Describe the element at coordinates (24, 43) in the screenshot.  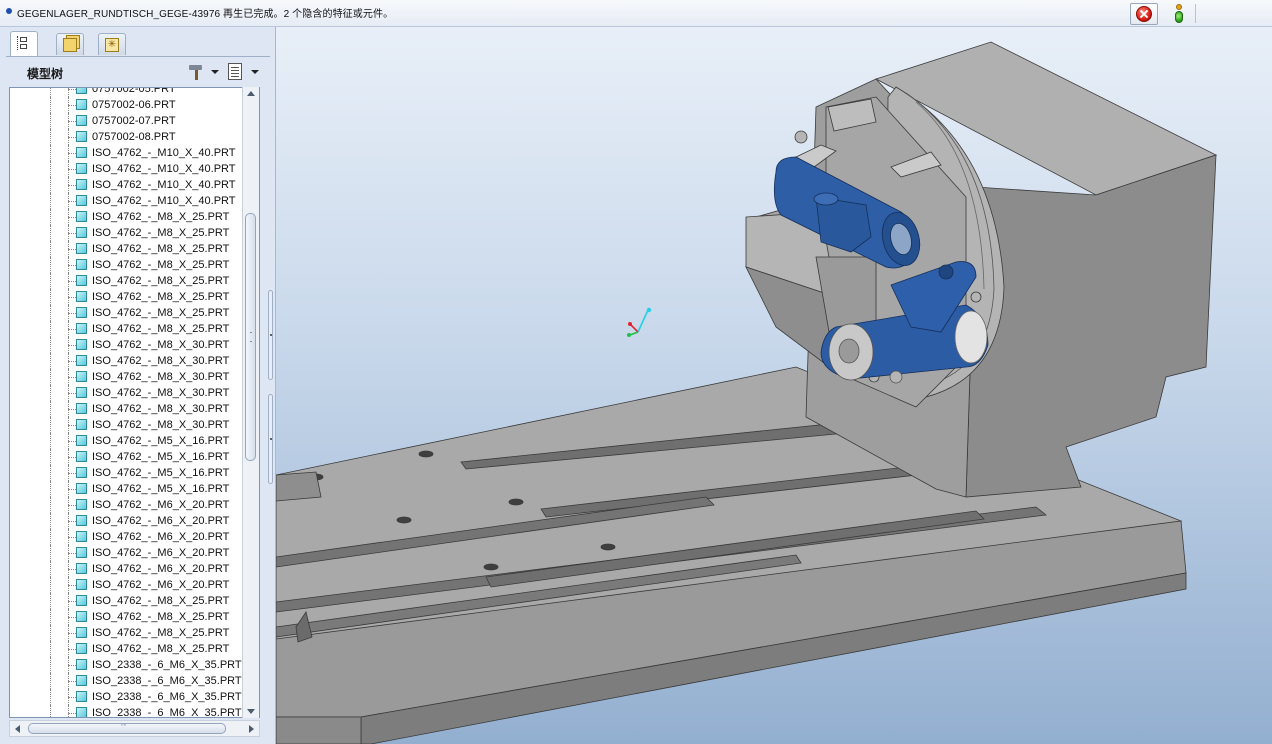
I see `tab-model-tree` at that location.